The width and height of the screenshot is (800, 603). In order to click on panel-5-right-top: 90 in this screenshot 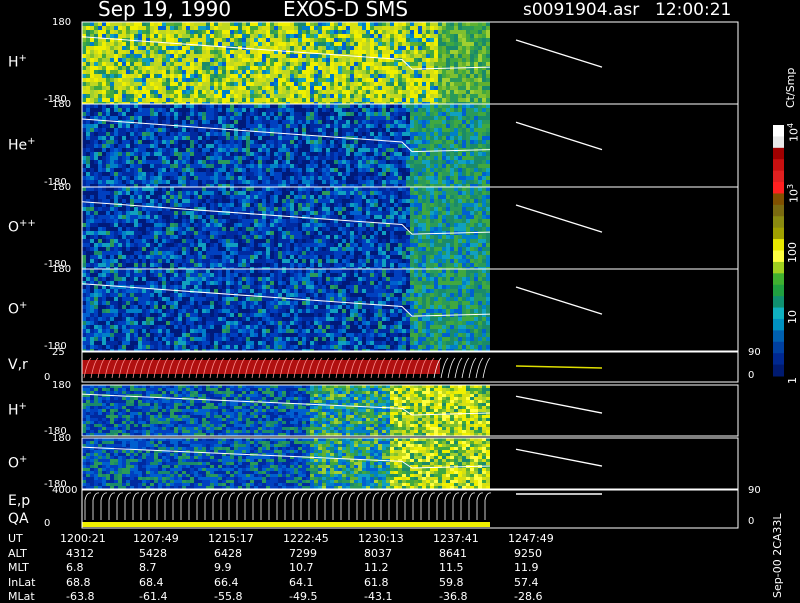, I will do `click(754, 352)`.